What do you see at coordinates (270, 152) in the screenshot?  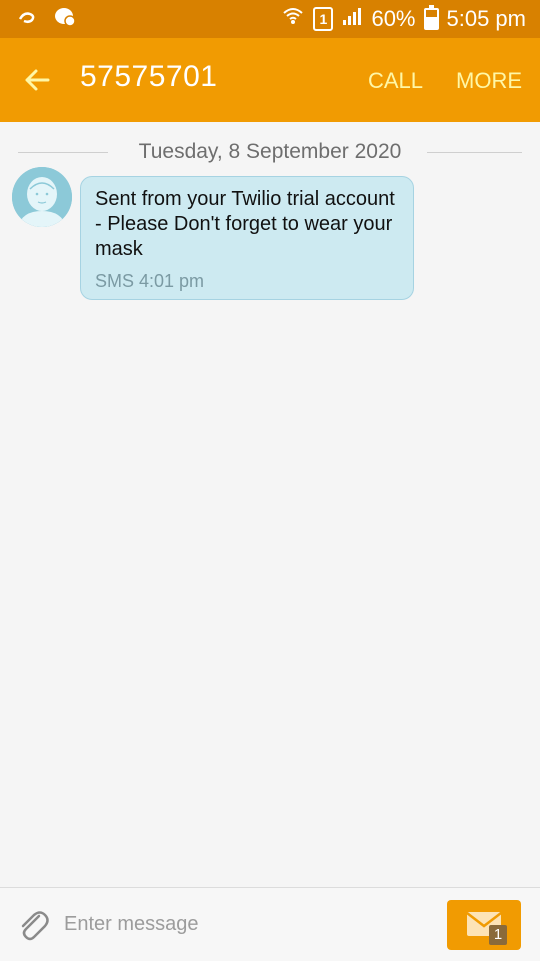 I see `date-separator: Tuesday, 8 September 2020` at bounding box center [270, 152].